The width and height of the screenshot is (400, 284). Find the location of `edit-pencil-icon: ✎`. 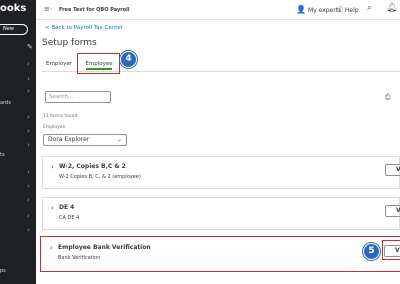

edit-pencil-icon: ✎ is located at coordinates (30, 47).